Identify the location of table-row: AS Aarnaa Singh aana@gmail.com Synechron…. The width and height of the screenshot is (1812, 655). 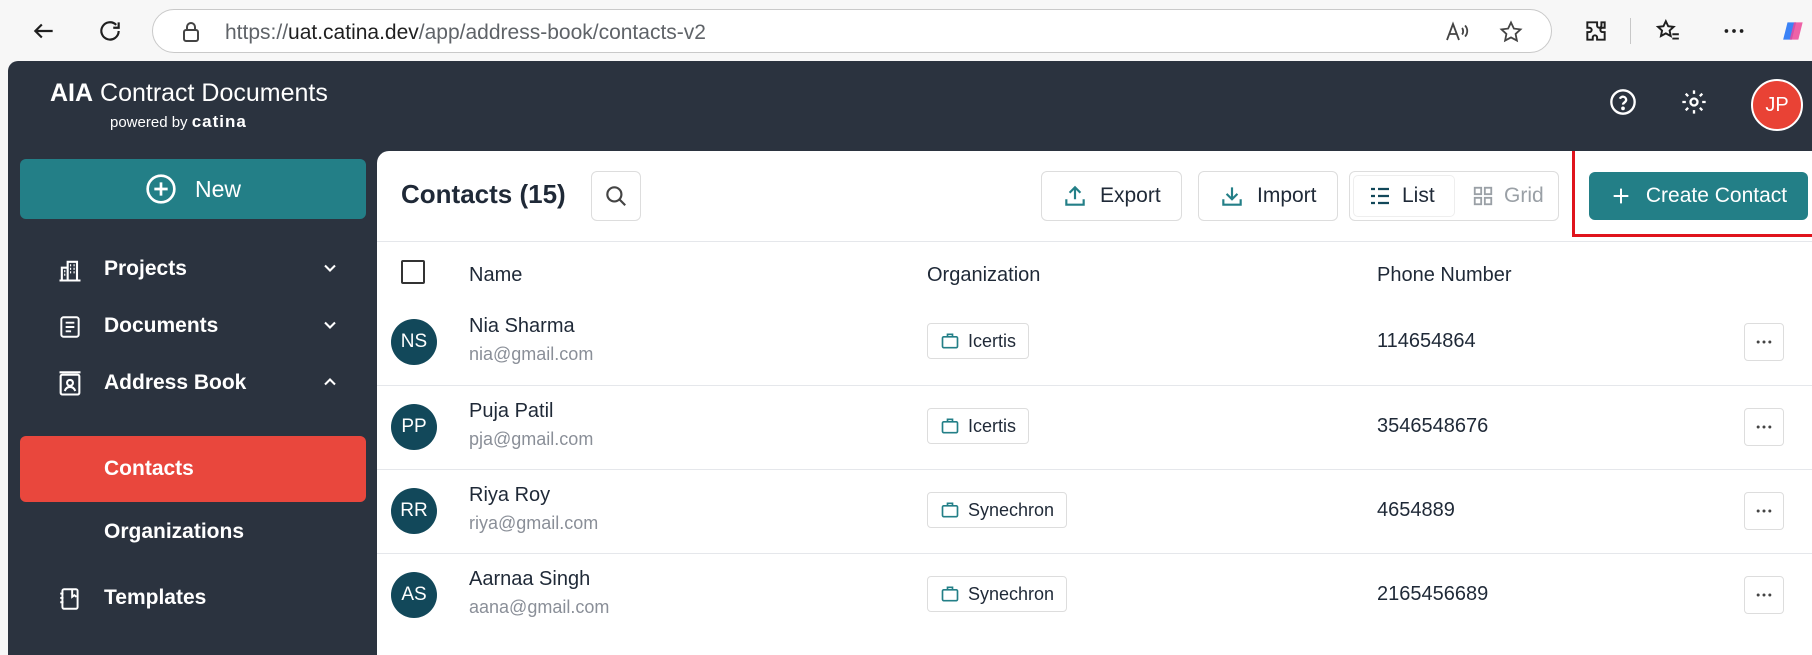
(1094, 595).